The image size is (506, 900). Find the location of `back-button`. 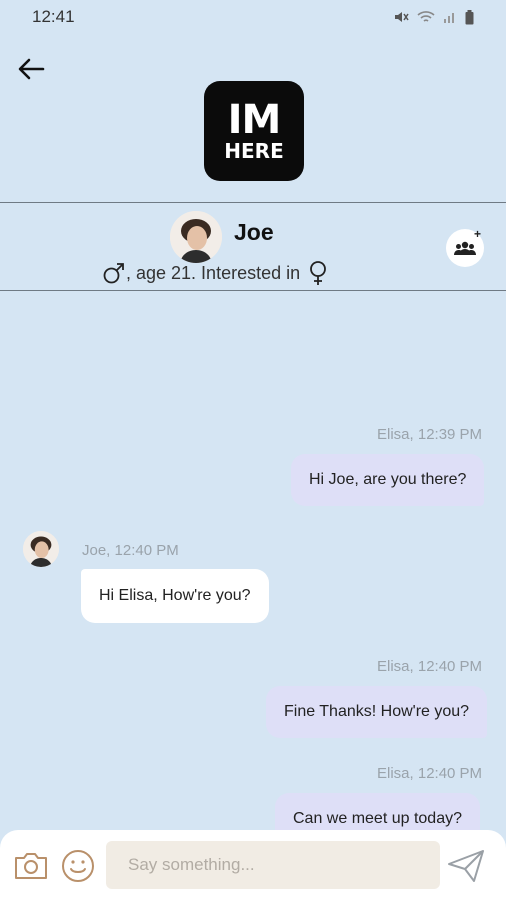

back-button is located at coordinates (31, 69).